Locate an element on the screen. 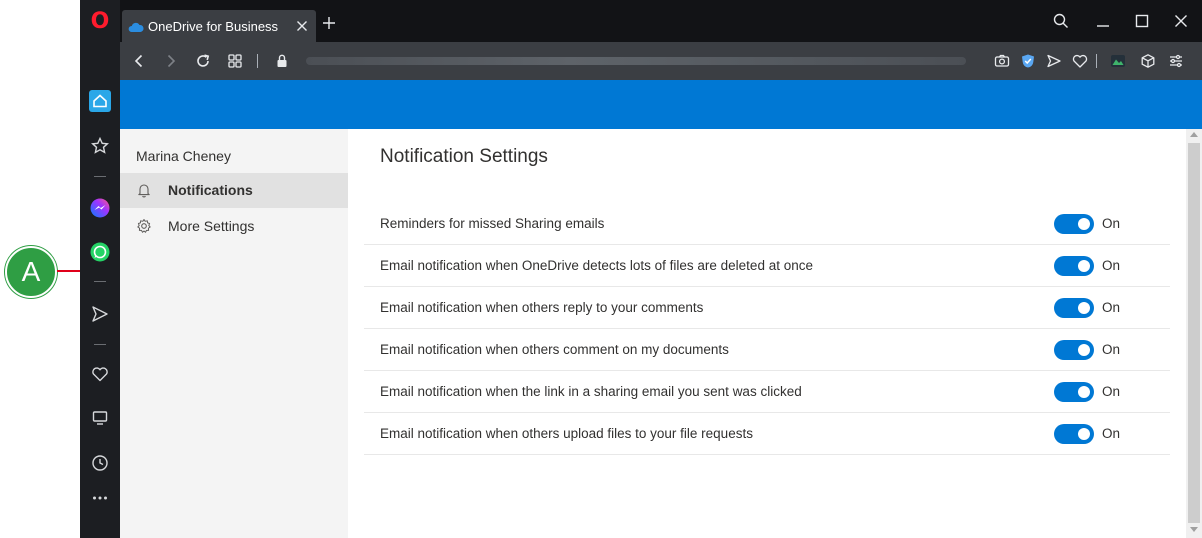  address-bar is located at coordinates (661, 61).